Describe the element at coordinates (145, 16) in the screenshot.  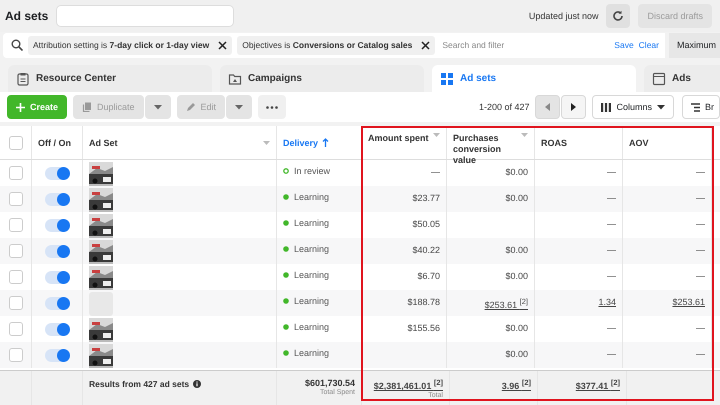
I see `name-field` at that location.